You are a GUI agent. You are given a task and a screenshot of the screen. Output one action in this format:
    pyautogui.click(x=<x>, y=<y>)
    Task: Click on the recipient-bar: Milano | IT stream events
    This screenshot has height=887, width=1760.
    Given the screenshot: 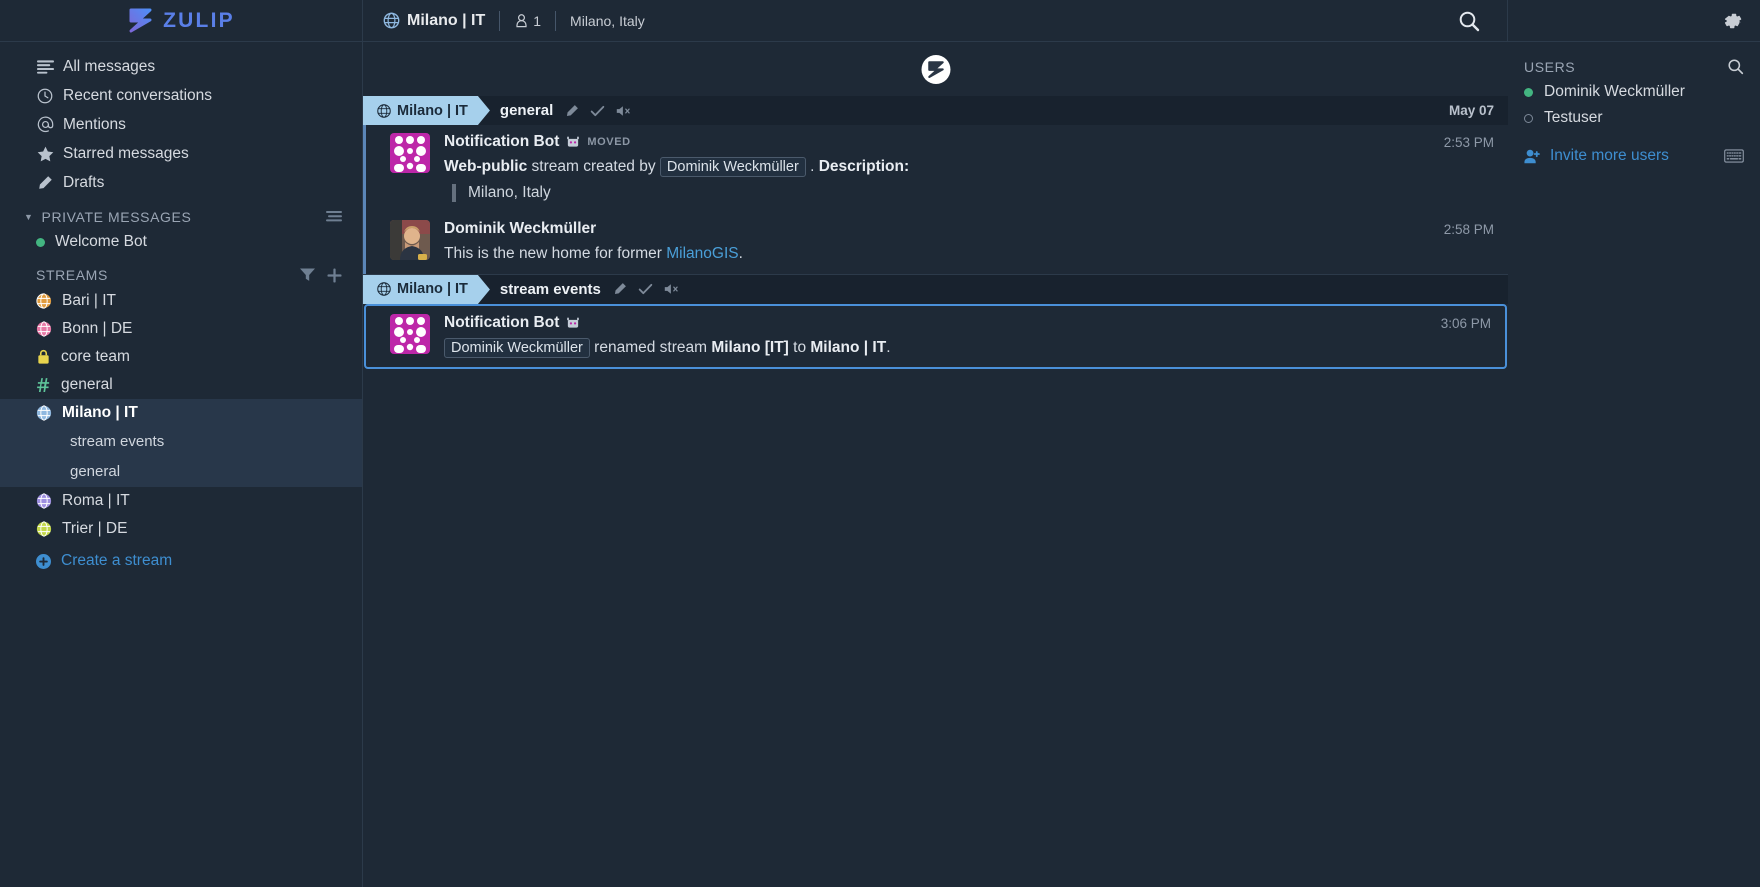 What is the action you would take?
    pyautogui.click(x=935, y=289)
    